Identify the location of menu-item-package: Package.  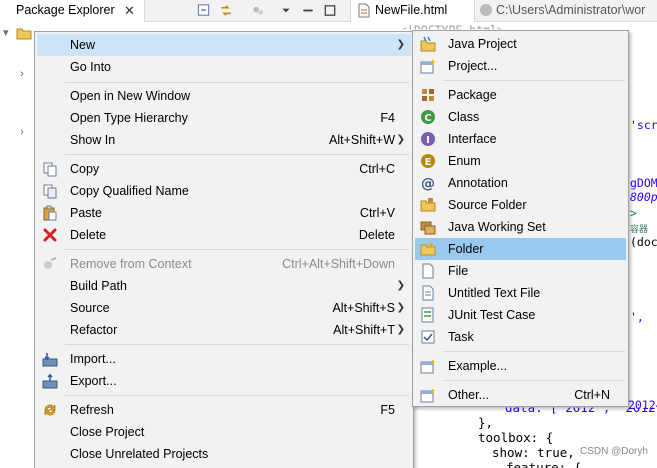
(520, 95).